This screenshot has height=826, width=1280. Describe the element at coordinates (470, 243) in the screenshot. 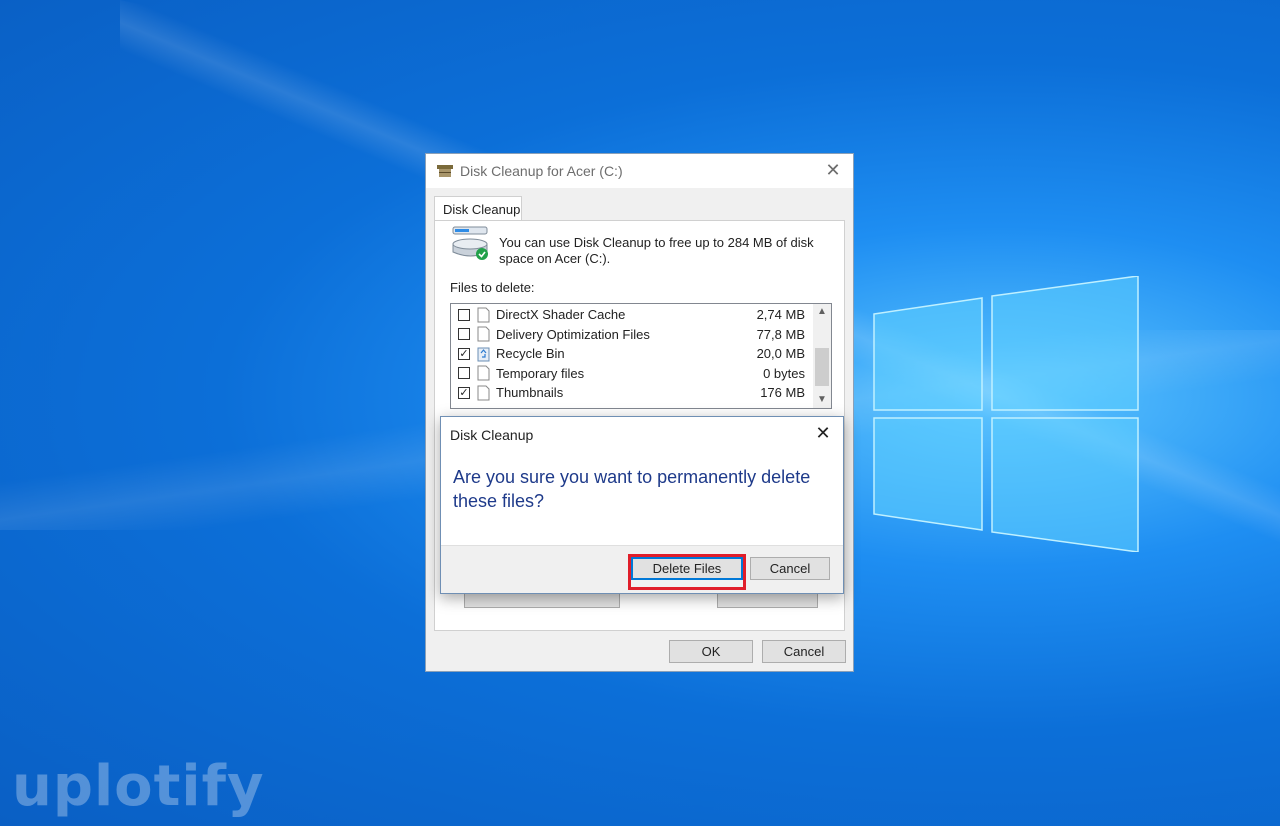

I see `drive-icon` at that location.